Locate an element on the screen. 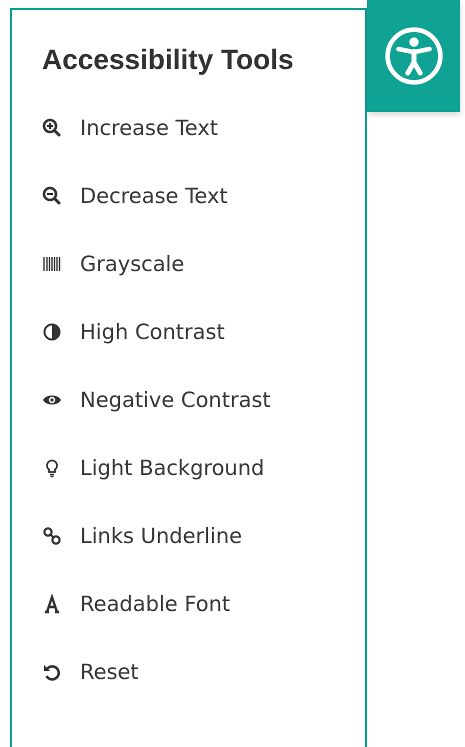 The image size is (465, 747). tool-item: Increase Text is located at coordinates (130, 128).